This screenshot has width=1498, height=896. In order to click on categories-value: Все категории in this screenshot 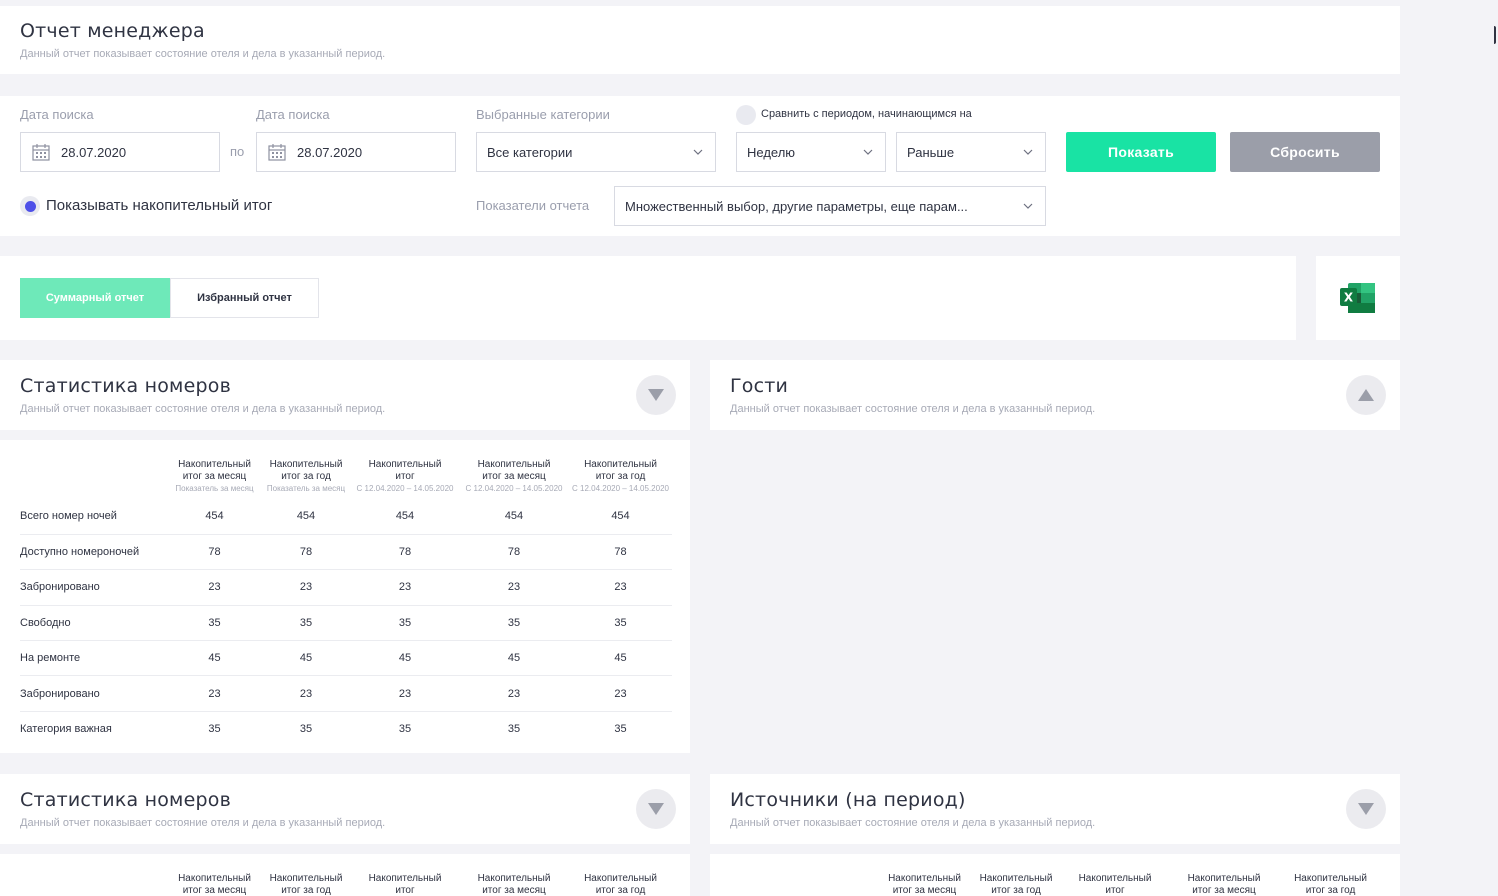, I will do `click(530, 152)`.